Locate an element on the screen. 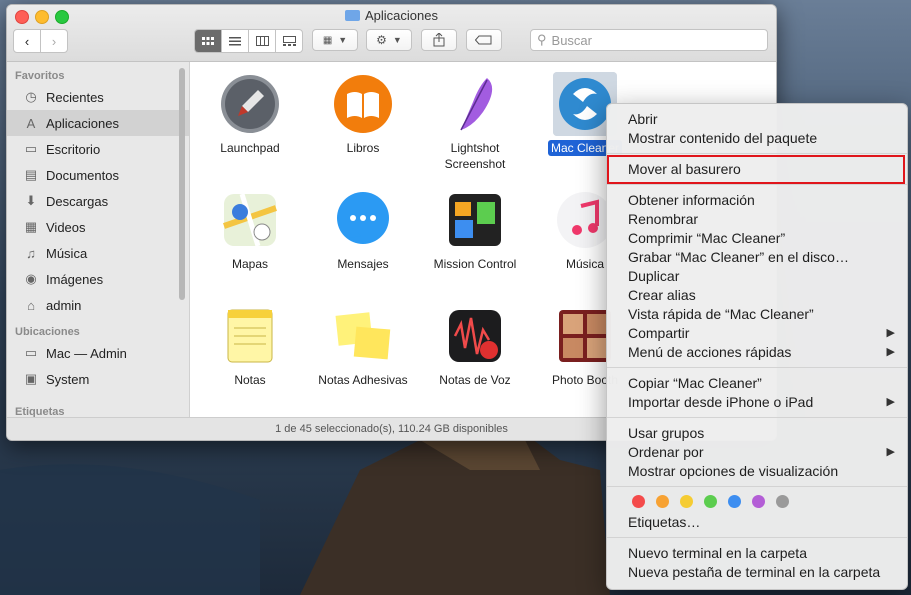  menu-item-ordenar-por: Ordenar por ▶ is located at coordinates (757, 452).